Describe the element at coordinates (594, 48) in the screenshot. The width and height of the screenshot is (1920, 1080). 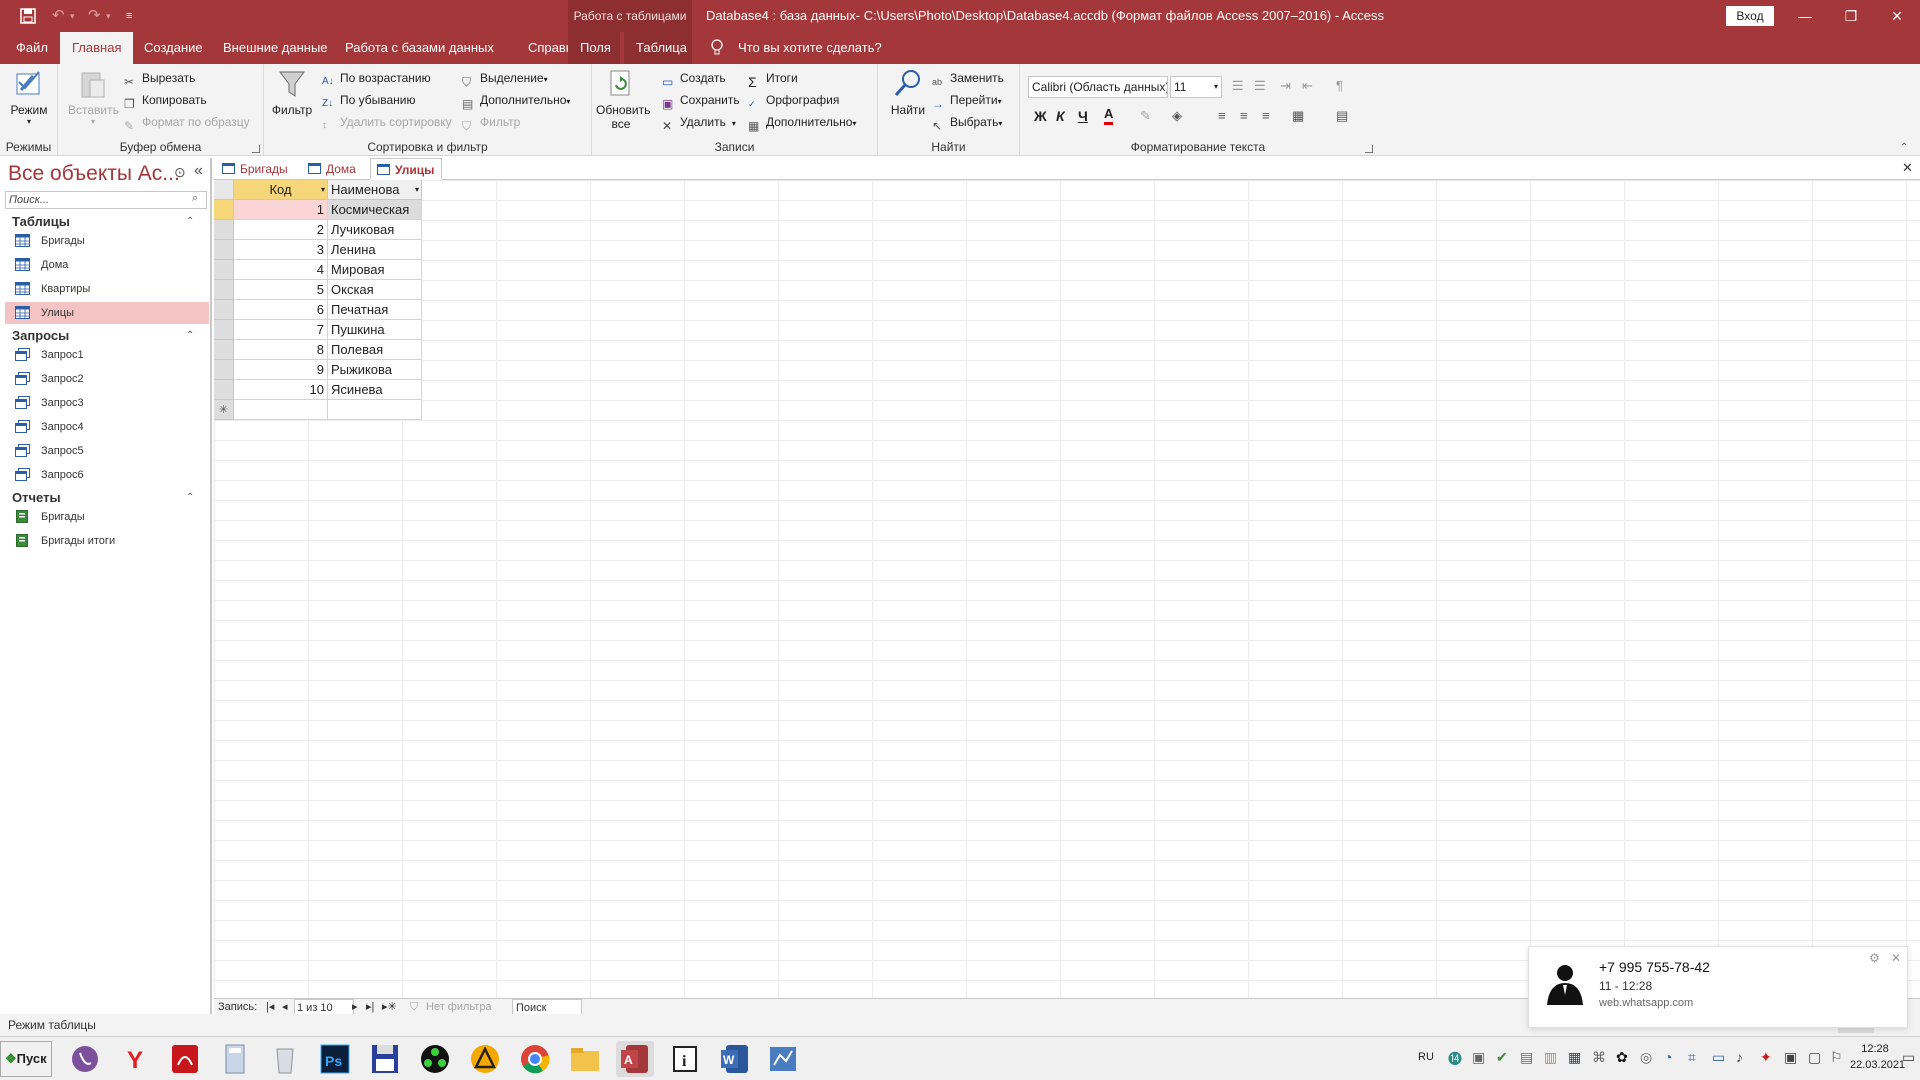
I see `tab-fields: Поля` at that location.